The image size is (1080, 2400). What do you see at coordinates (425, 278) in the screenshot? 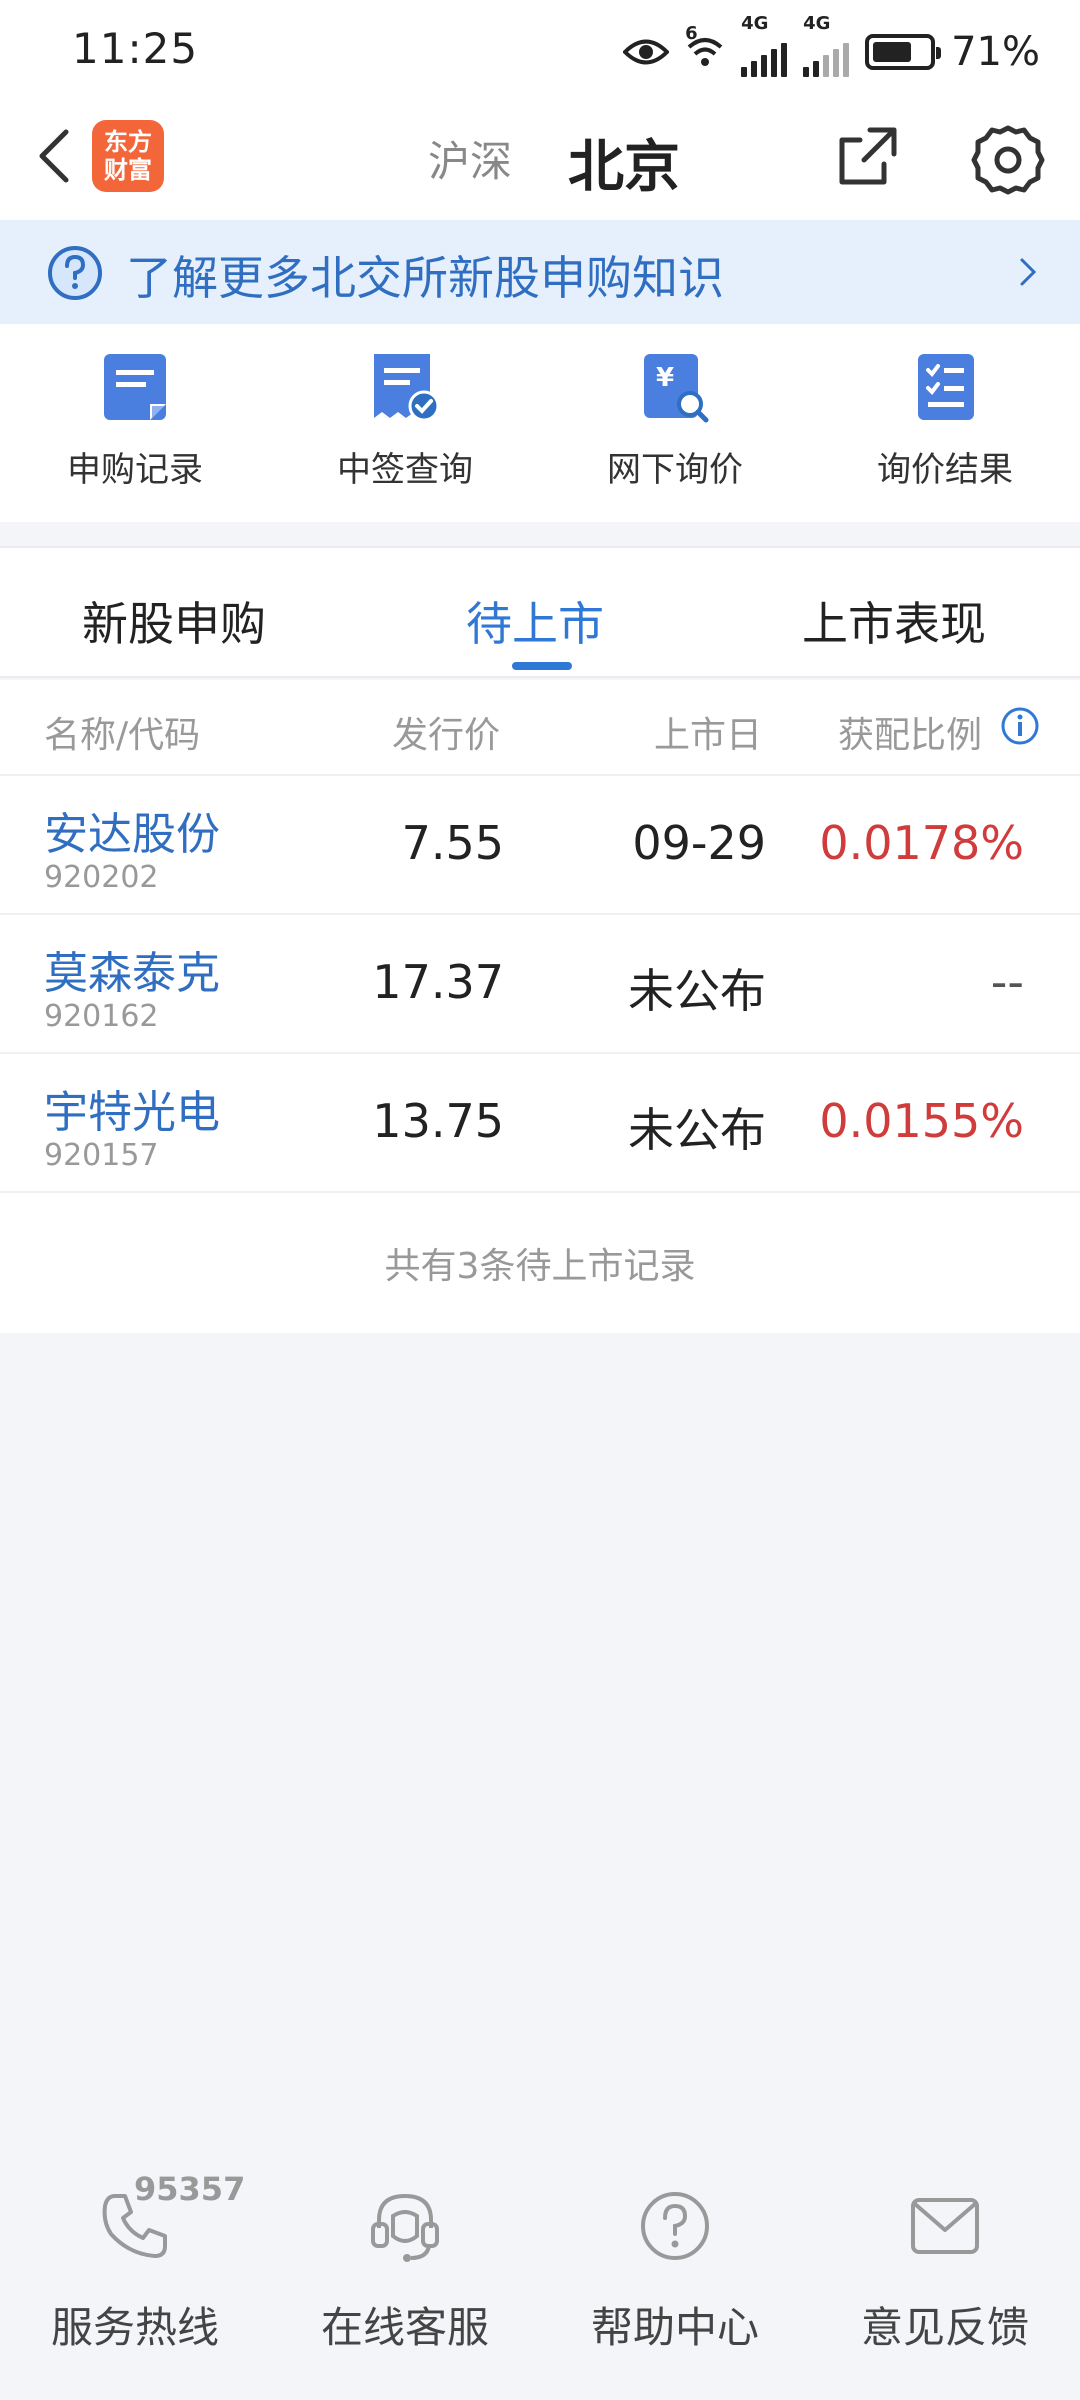
I see `banner-text: 了解更多北交所新股申购知识` at bounding box center [425, 278].